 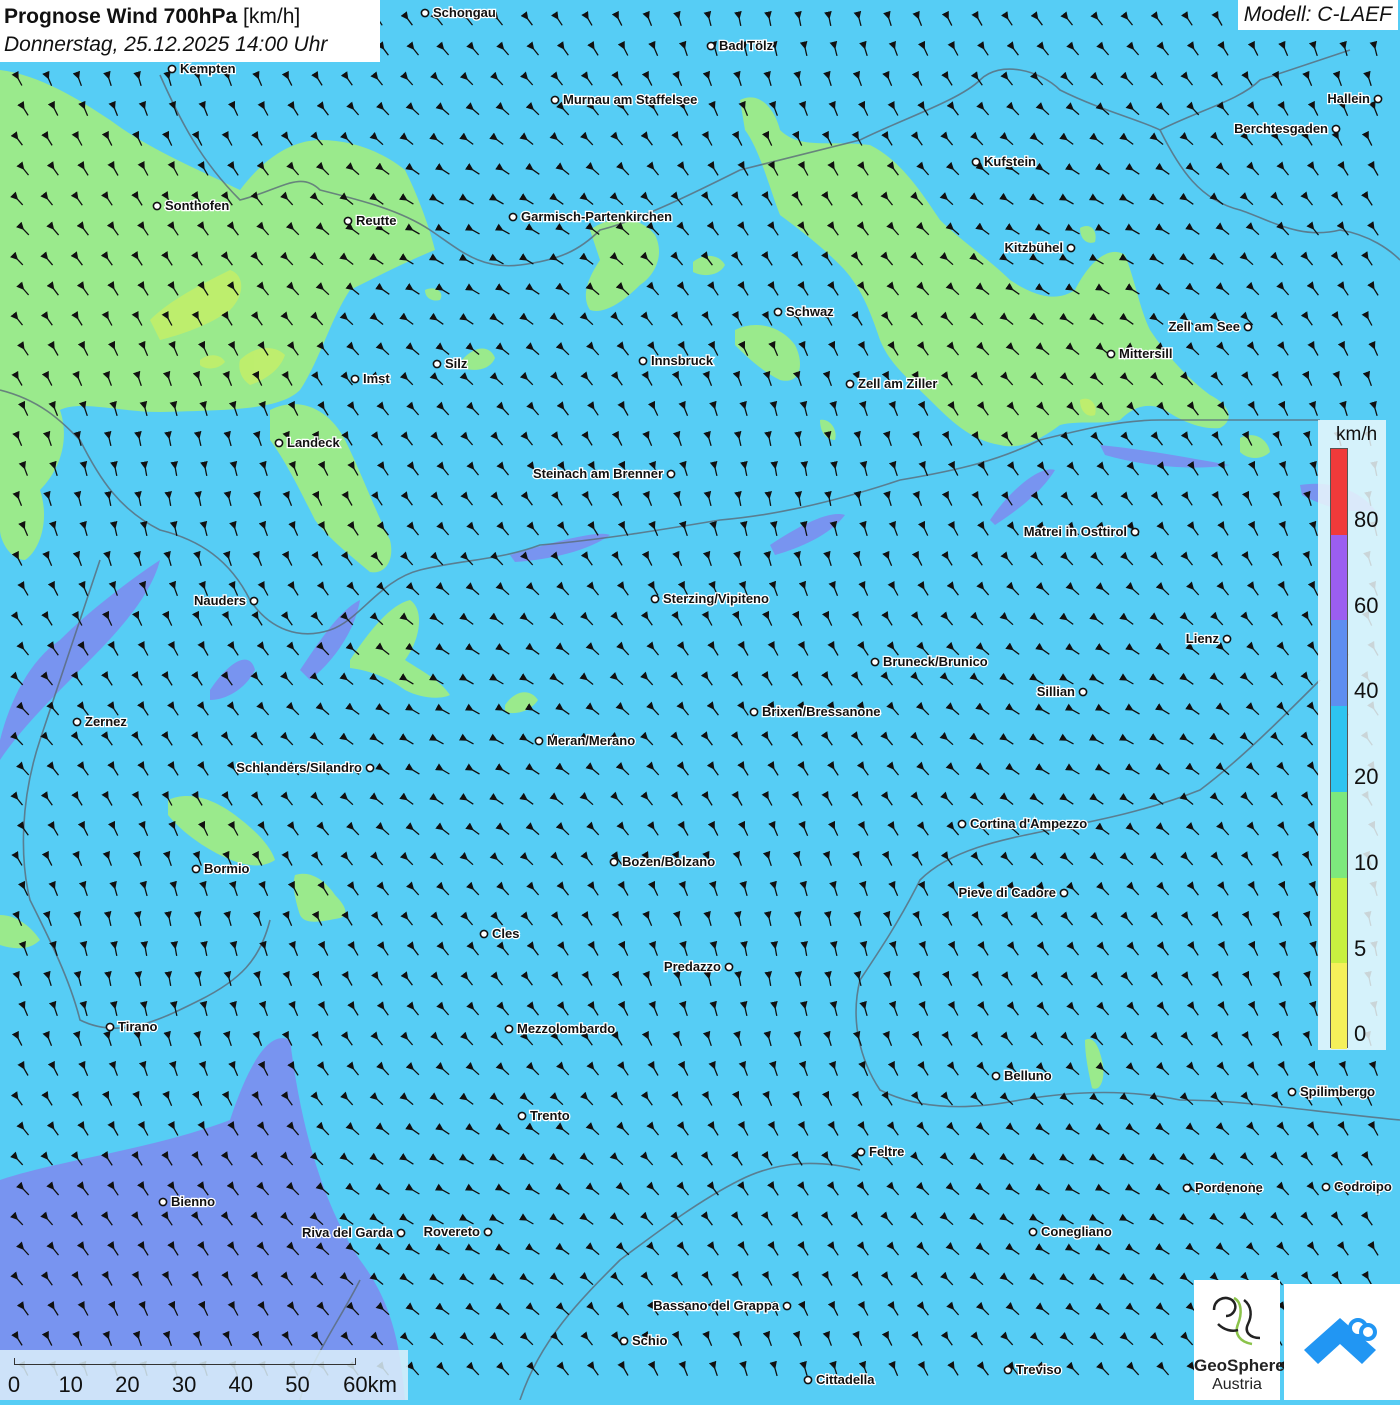 I want to click on city-name: Nauders, so click(x=220, y=600).